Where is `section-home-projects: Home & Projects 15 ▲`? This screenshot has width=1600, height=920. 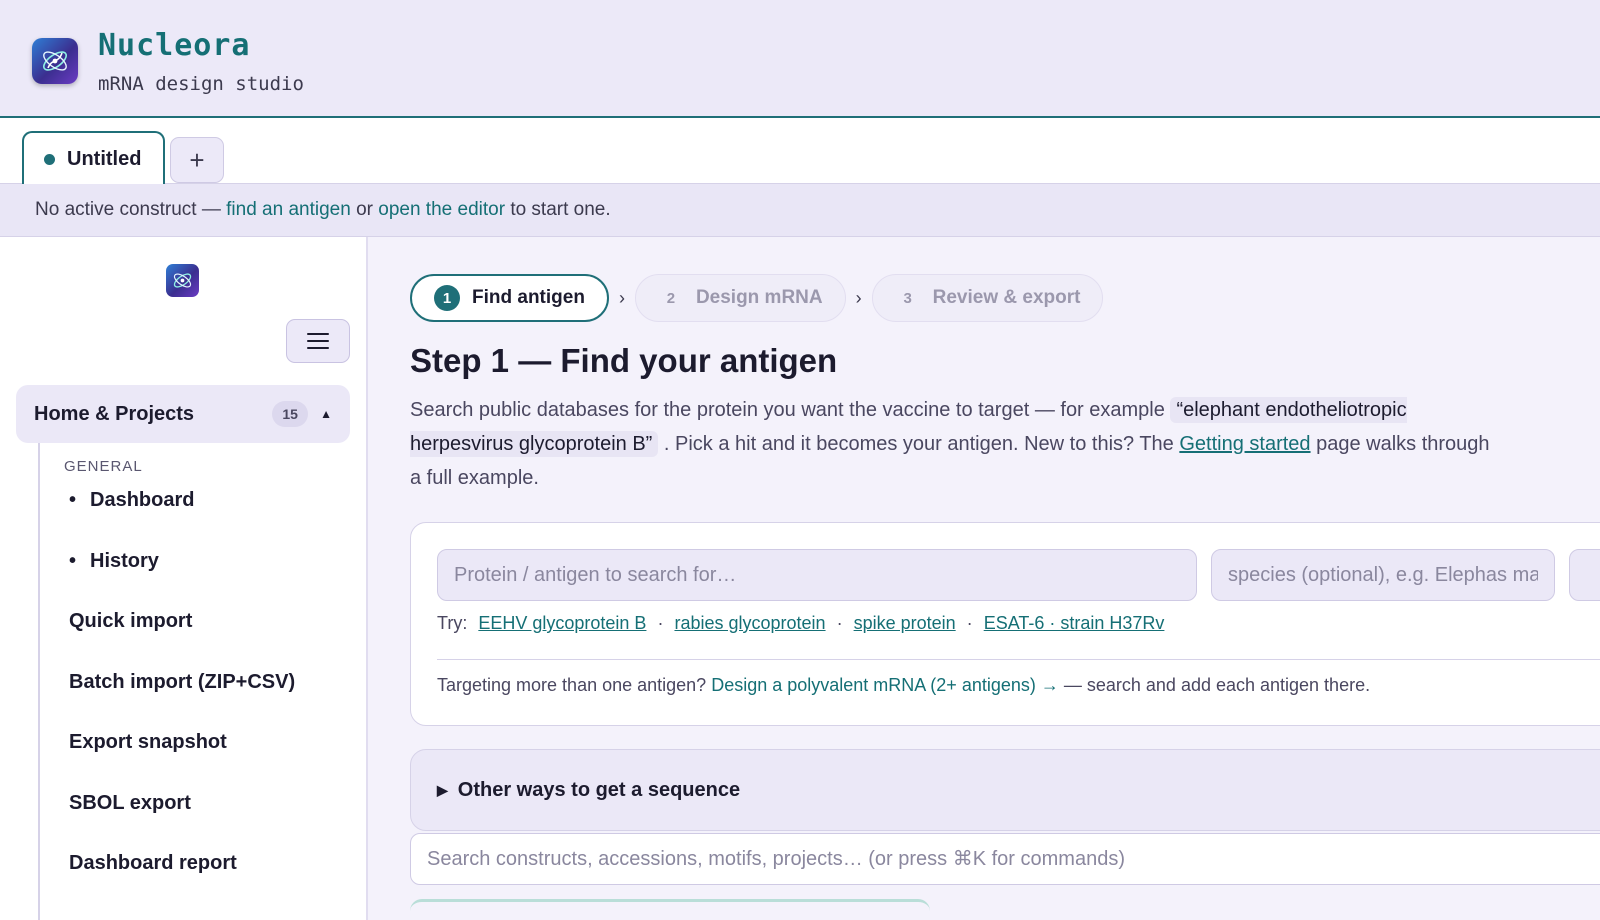 section-home-projects: Home & Projects 15 ▲ is located at coordinates (183, 414).